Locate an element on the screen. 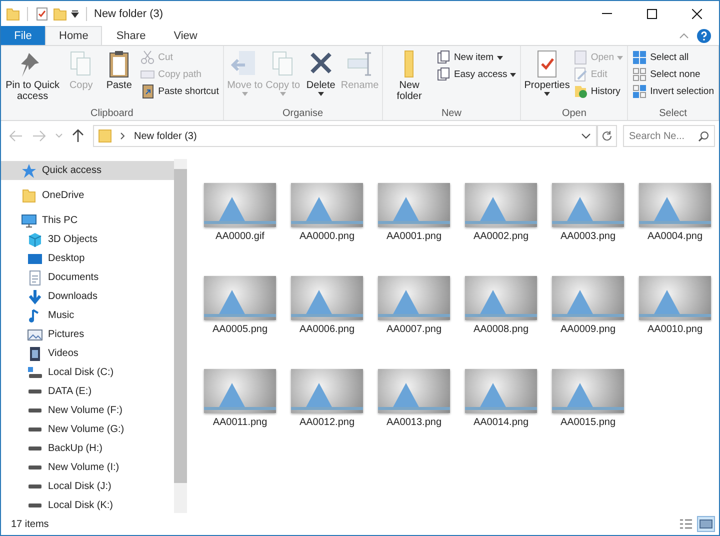 The width and height of the screenshot is (720, 536). ribbon-button: New item is located at coordinates (476, 57).